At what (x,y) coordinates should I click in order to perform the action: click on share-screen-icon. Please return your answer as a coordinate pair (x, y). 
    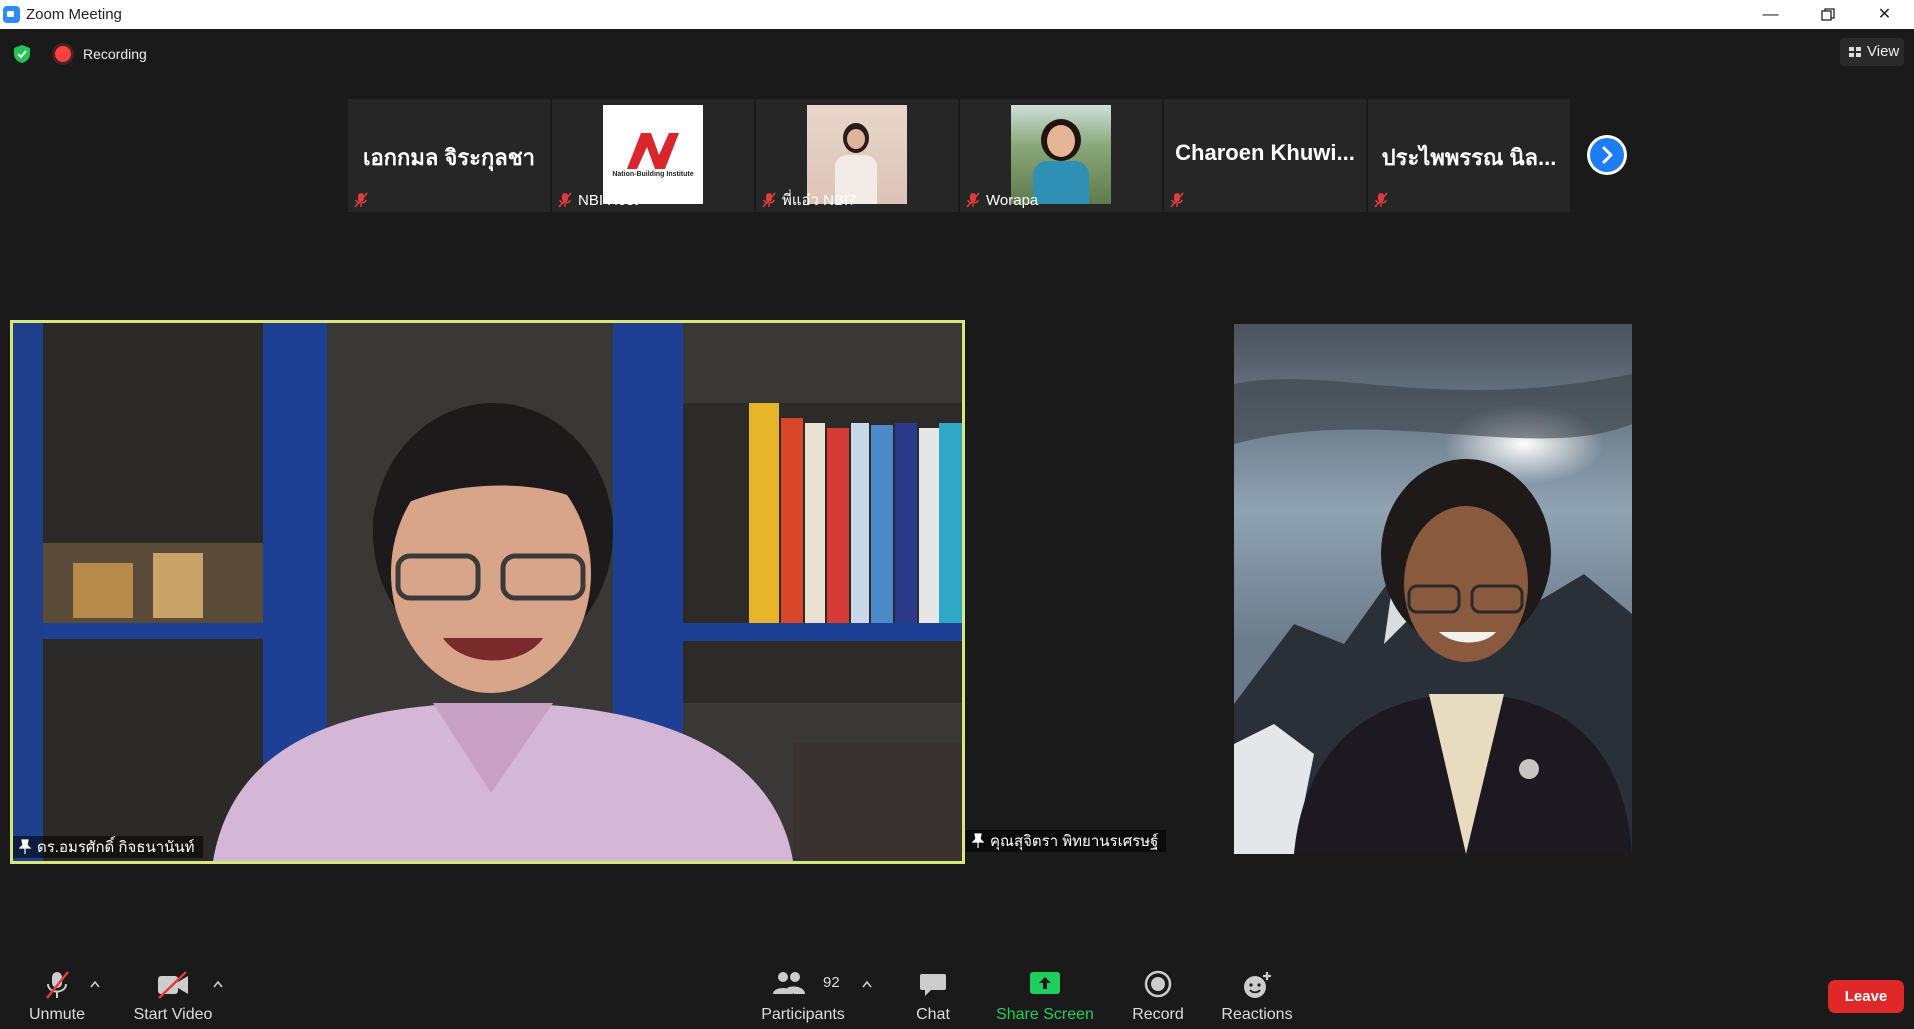
    Looking at the image, I should click on (1045, 983).